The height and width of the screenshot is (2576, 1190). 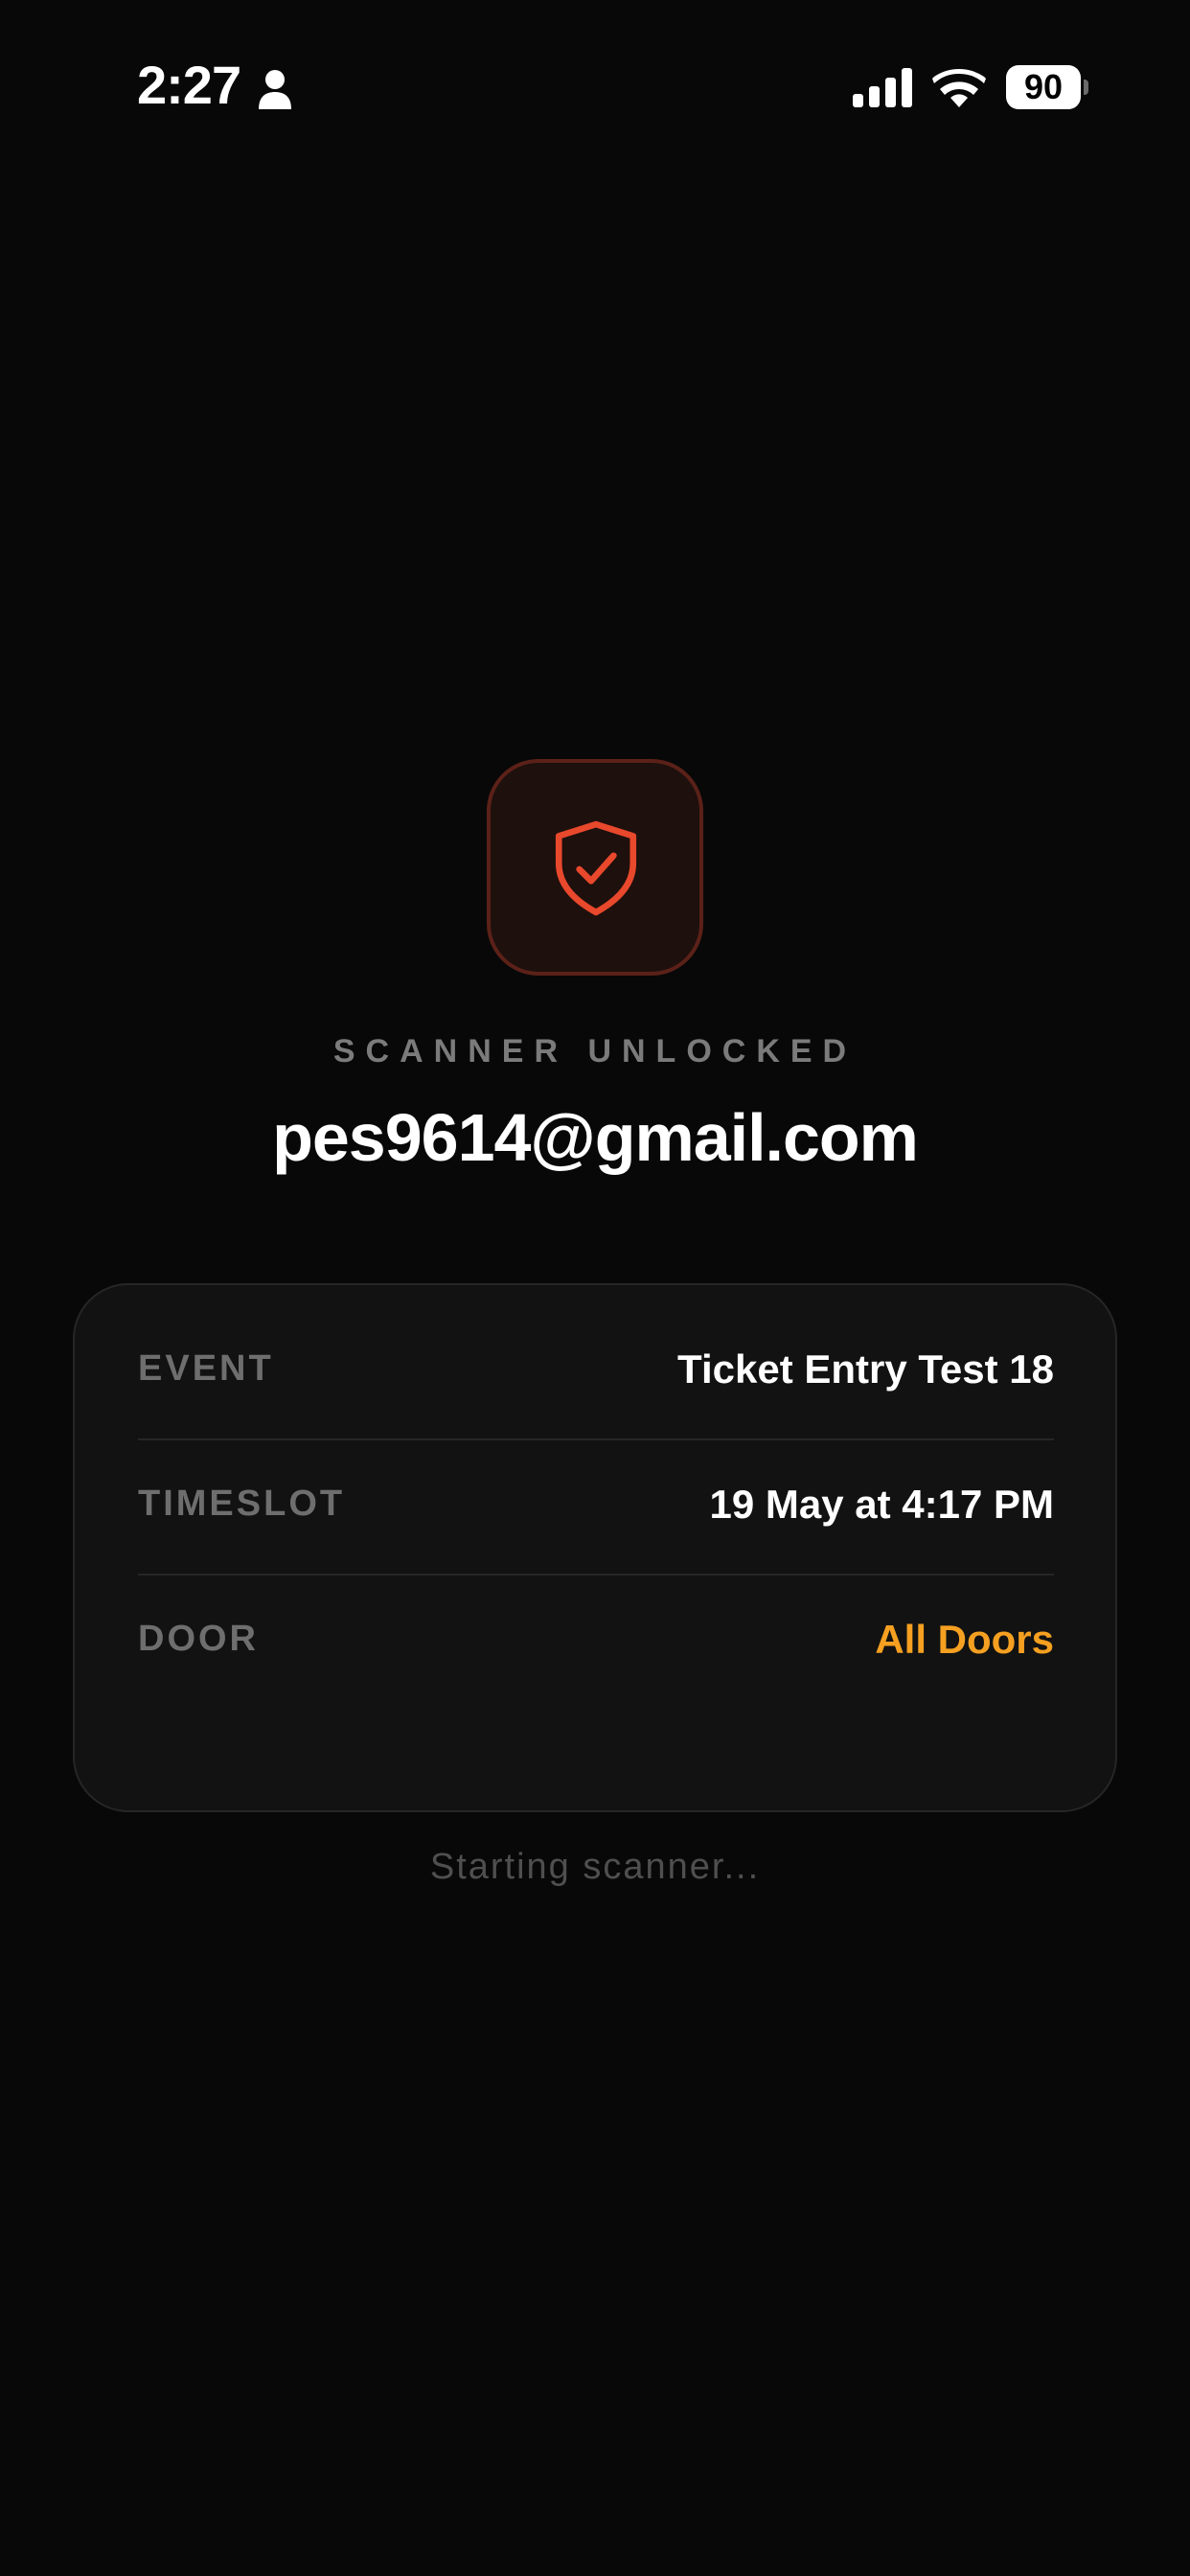 I want to click on event-row: EVENT Ticket Entry Test 18, so click(x=596, y=1352).